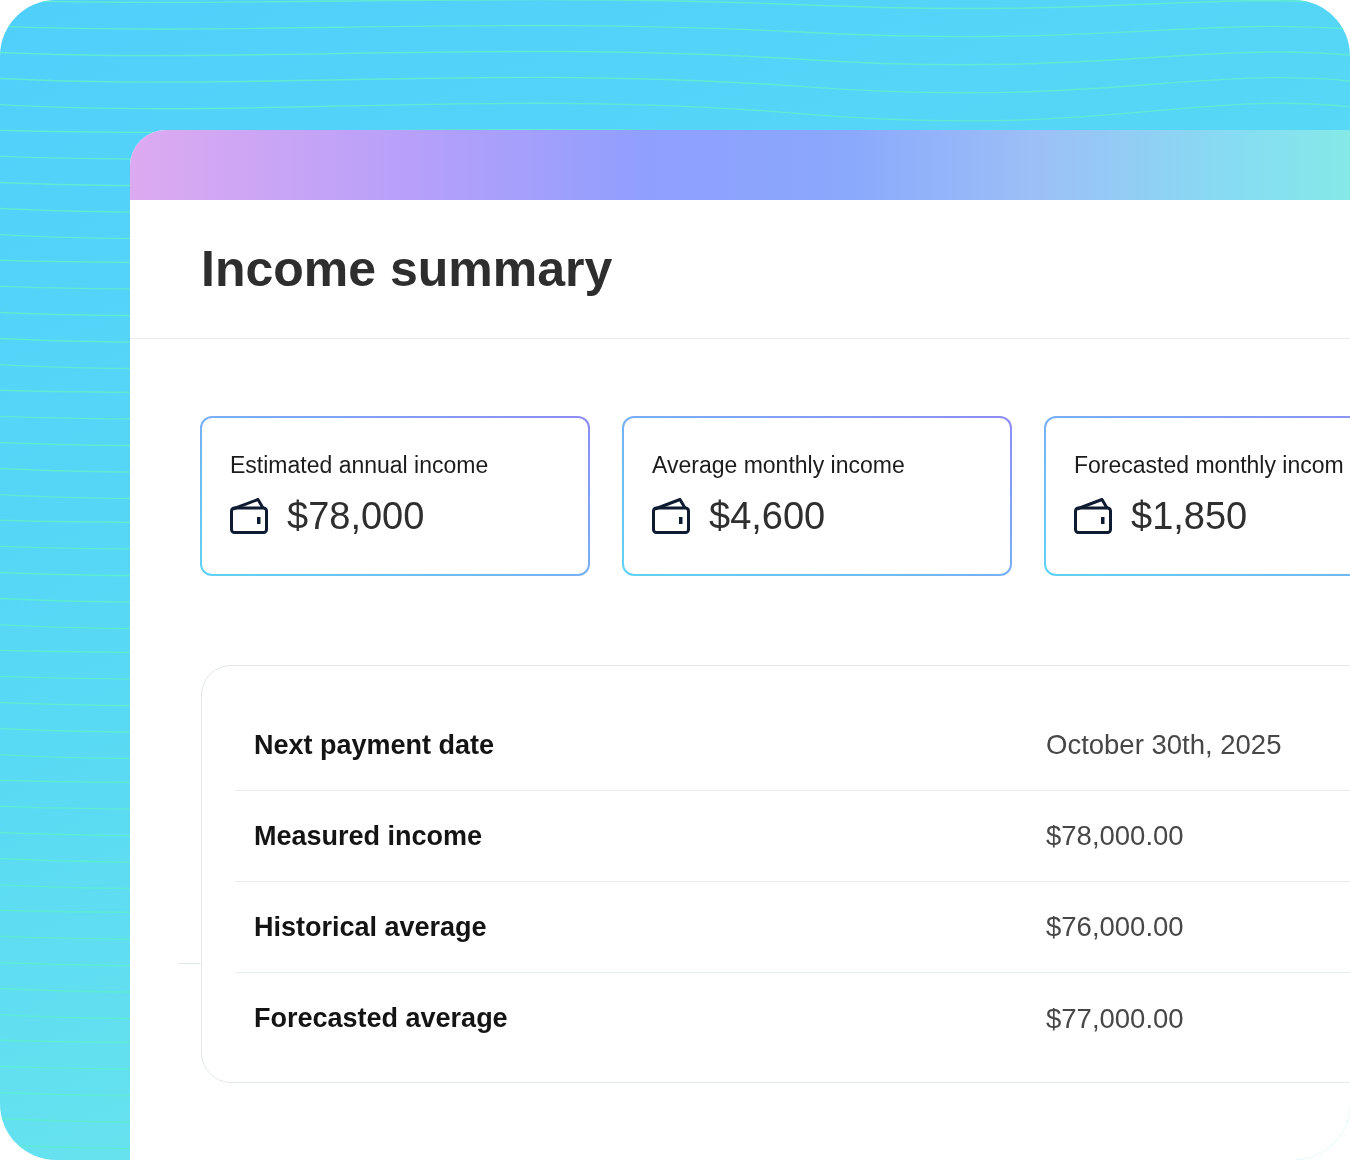 The height and width of the screenshot is (1160, 1350). What do you see at coordinates (1189, 516) in the screenshot?
I see `card-value: $1,850` at bounding box center [1189, 516].